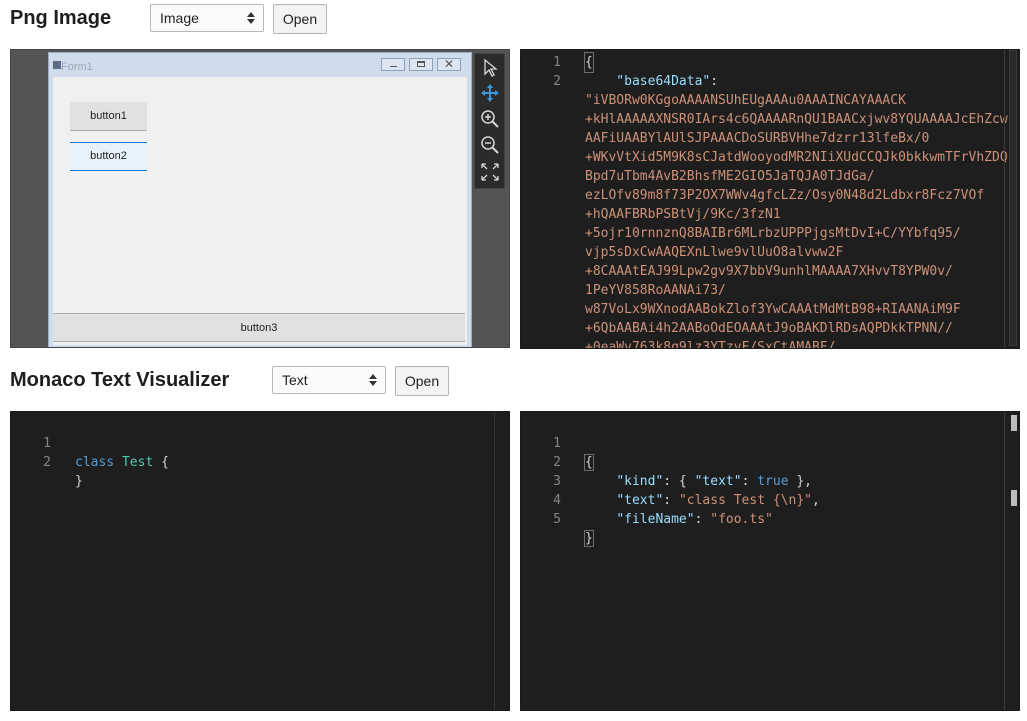 The height and width of the screenshot is (721, 1027). I want to click on png-json-scroll-thumb, so click(1013, 198).